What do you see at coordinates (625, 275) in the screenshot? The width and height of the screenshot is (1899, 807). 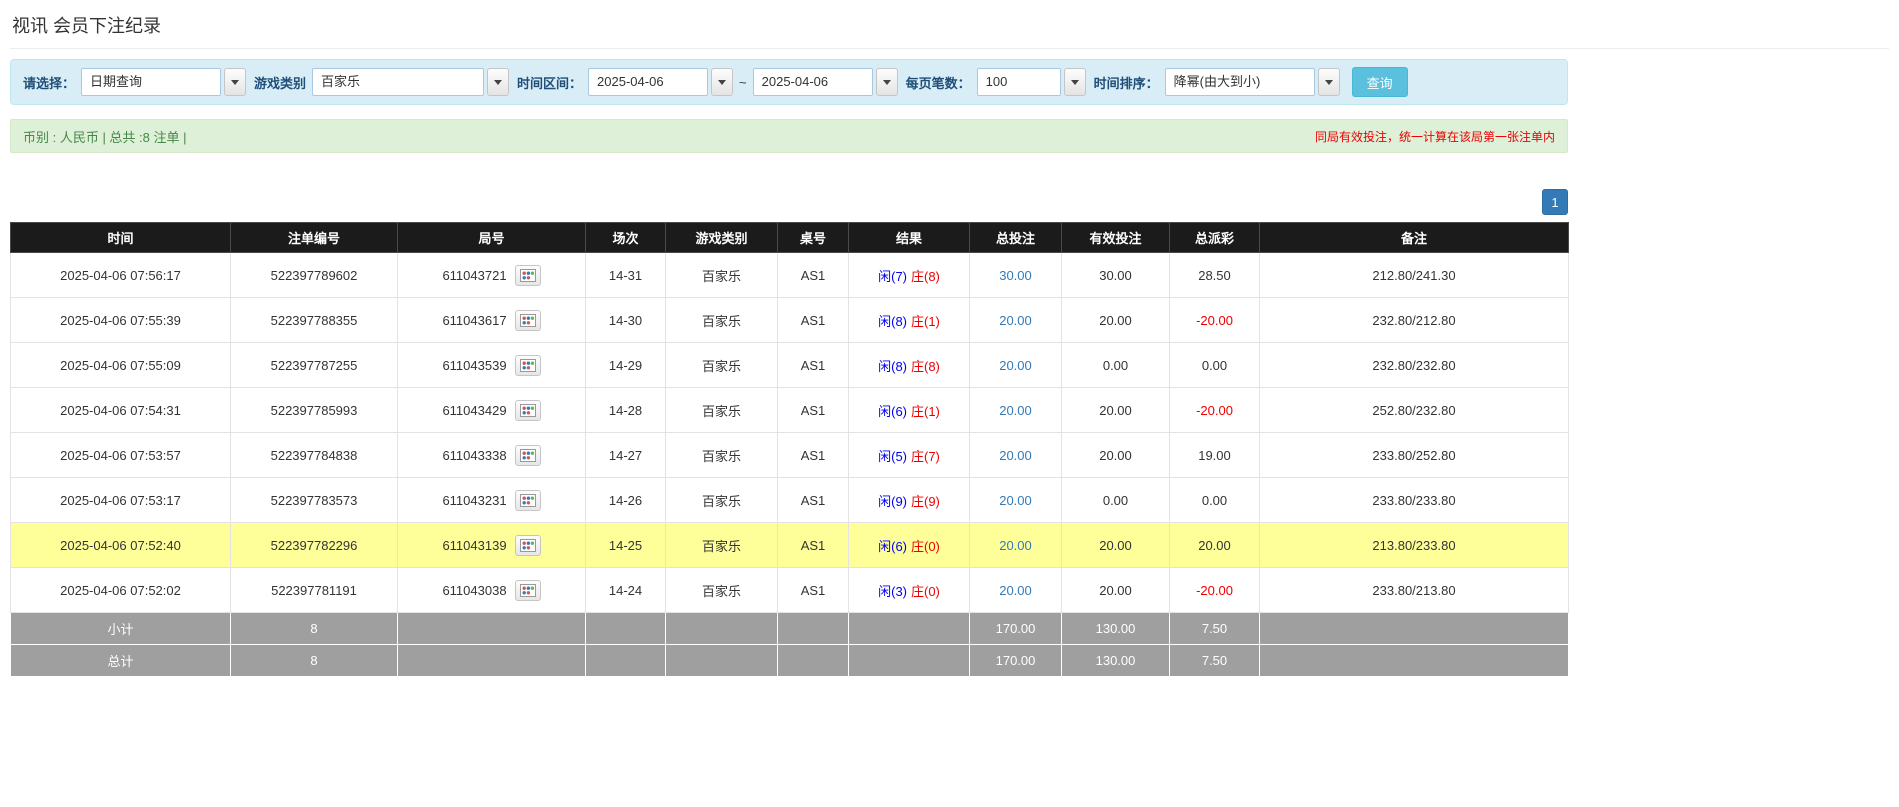 I see `cell-session: 14-31` at bounding box center [625, 275].